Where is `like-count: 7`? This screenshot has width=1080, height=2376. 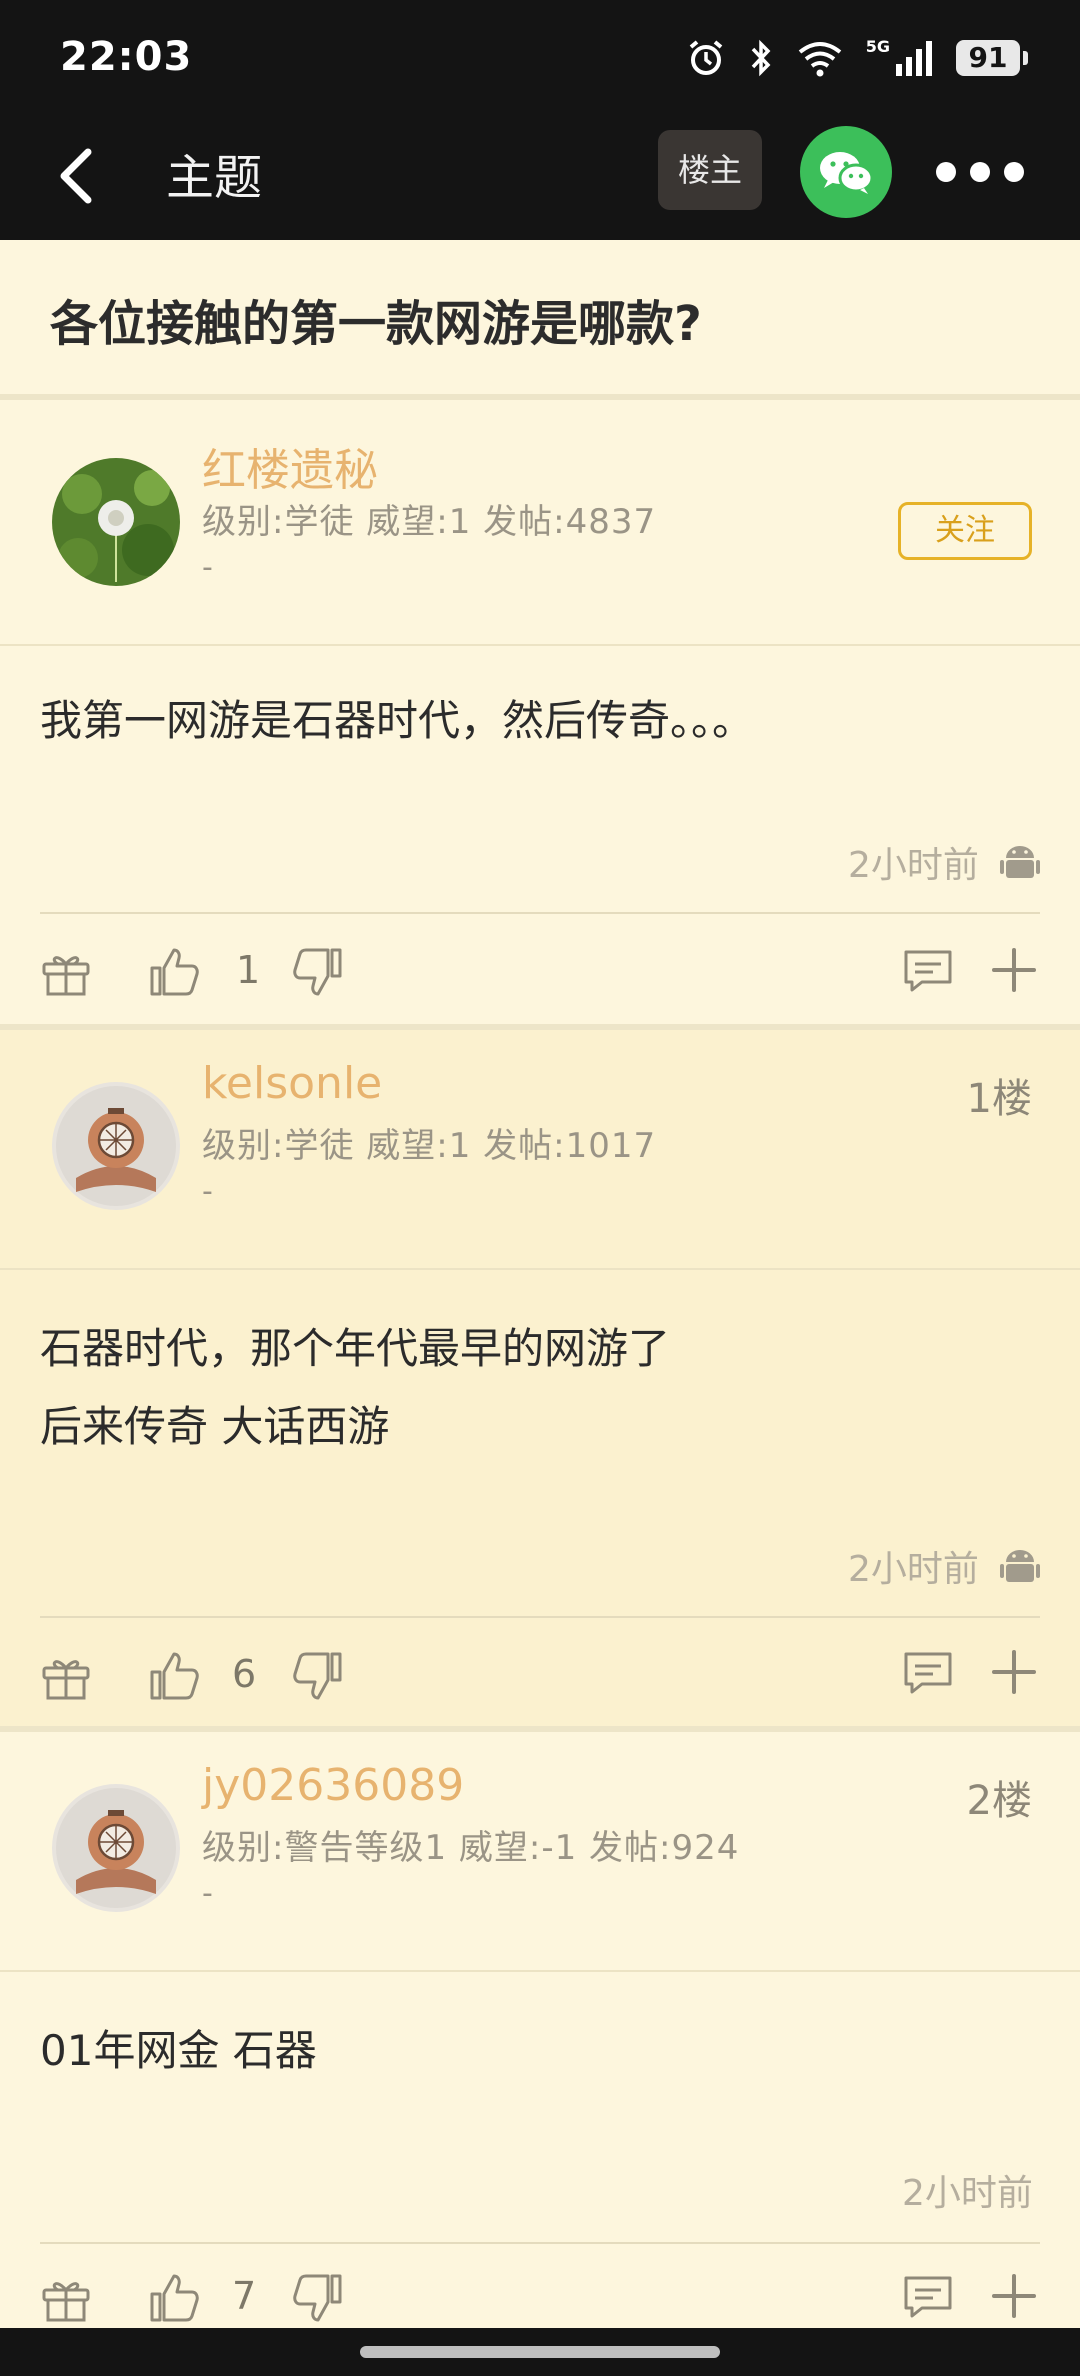 like-count: 7 is located at coordinates (244, 2296).